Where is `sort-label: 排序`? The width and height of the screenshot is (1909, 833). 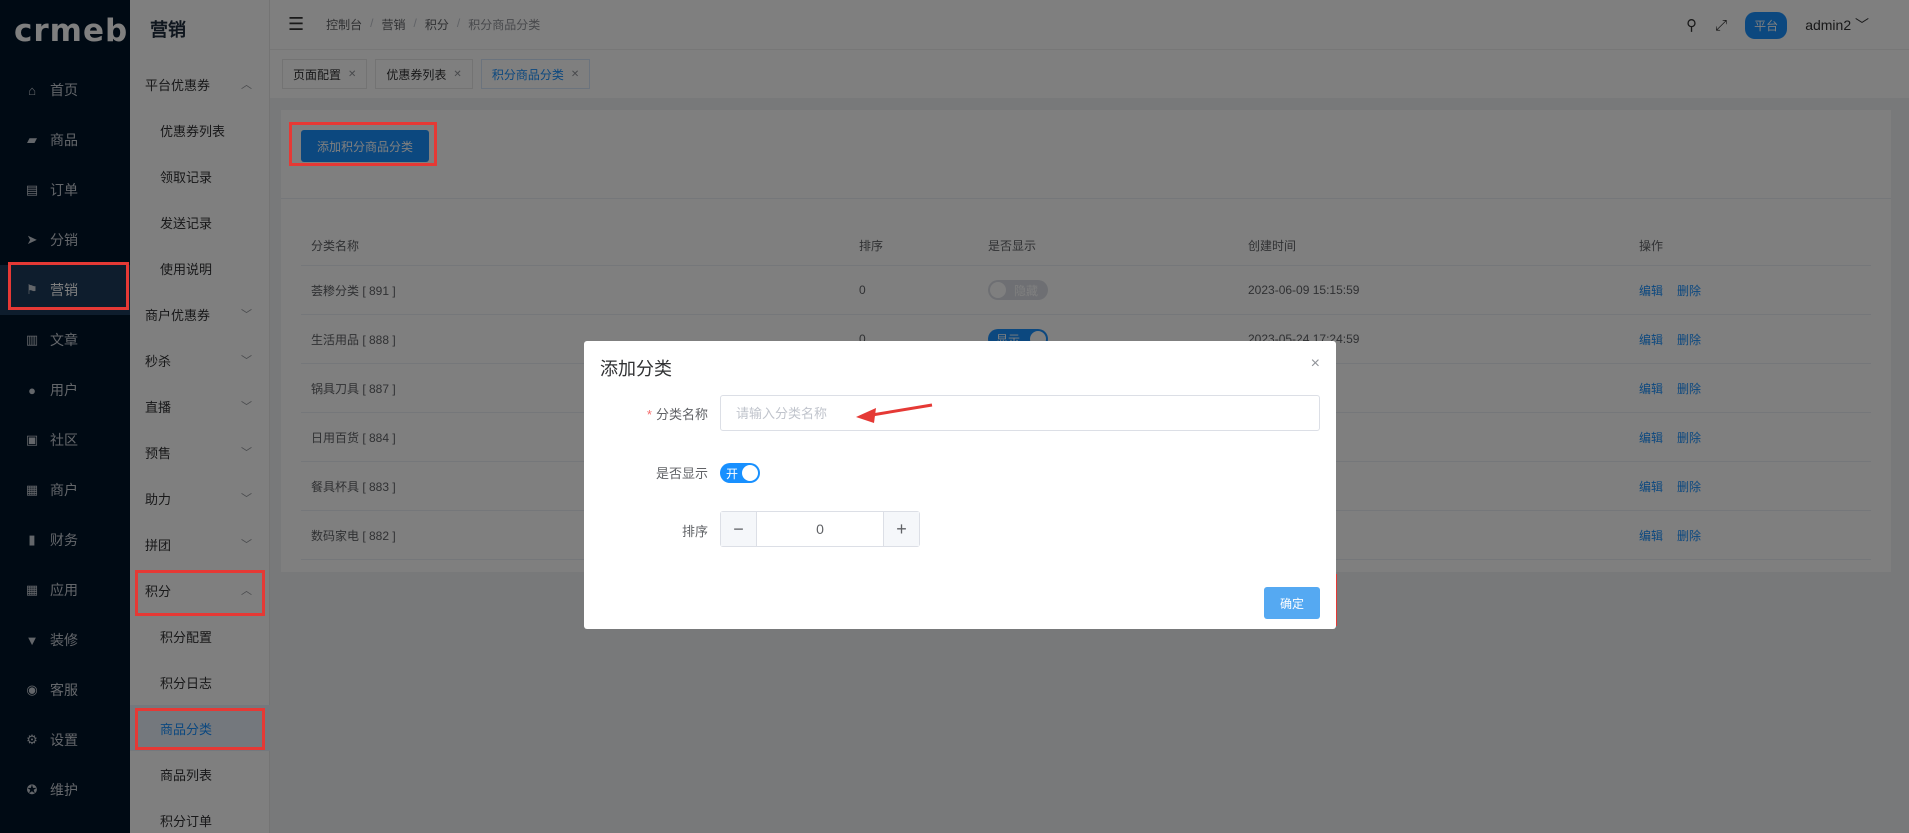
sort-label: 排序 is located at coordinates (694, 531).